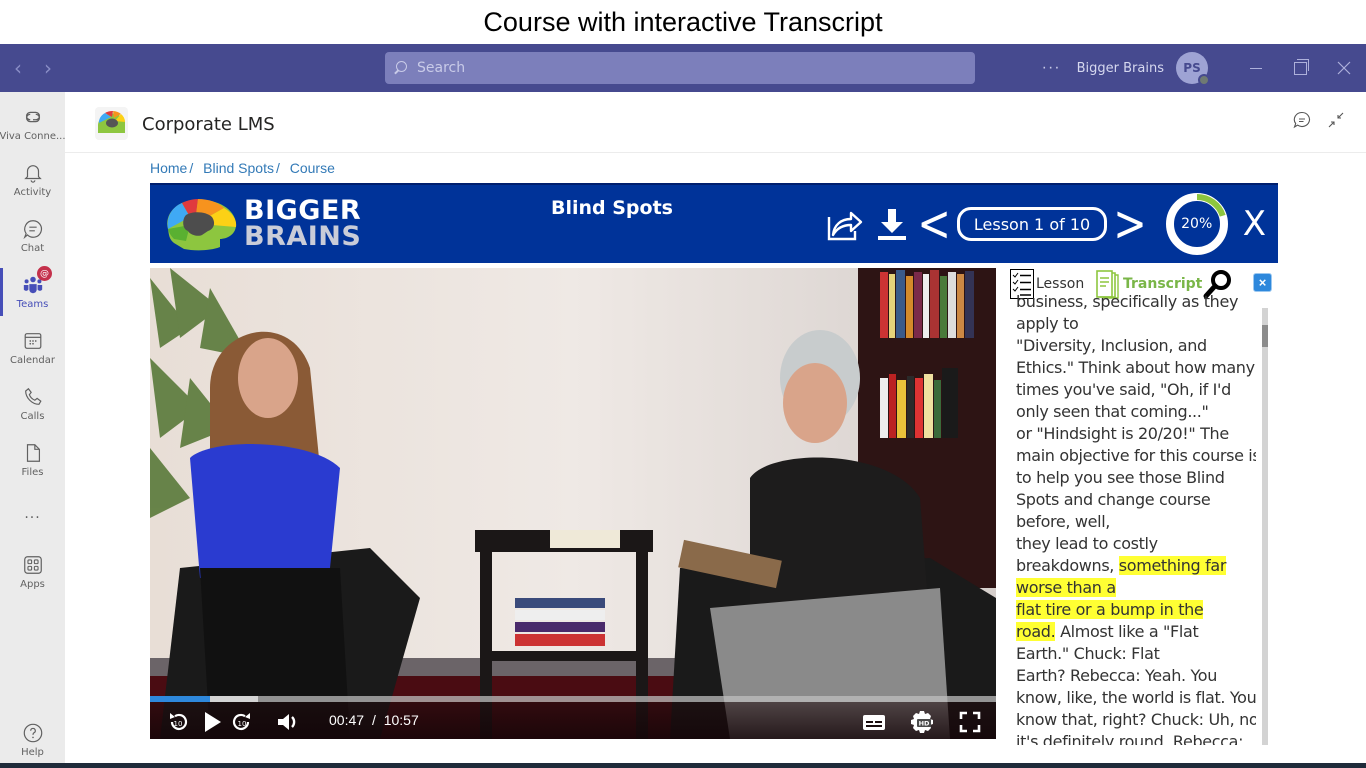 Image resolution: width=1366 pixels, height=768 pixels. I want to click on rail-item-teams: @ Teams, so click(32, 292).